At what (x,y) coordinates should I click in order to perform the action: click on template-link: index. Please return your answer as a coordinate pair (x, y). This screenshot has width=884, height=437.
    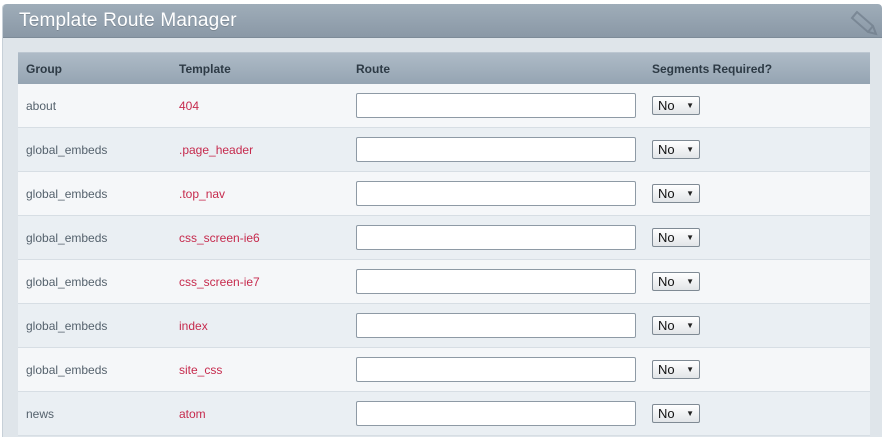
    Looking at the image, I should click on (193, 326).